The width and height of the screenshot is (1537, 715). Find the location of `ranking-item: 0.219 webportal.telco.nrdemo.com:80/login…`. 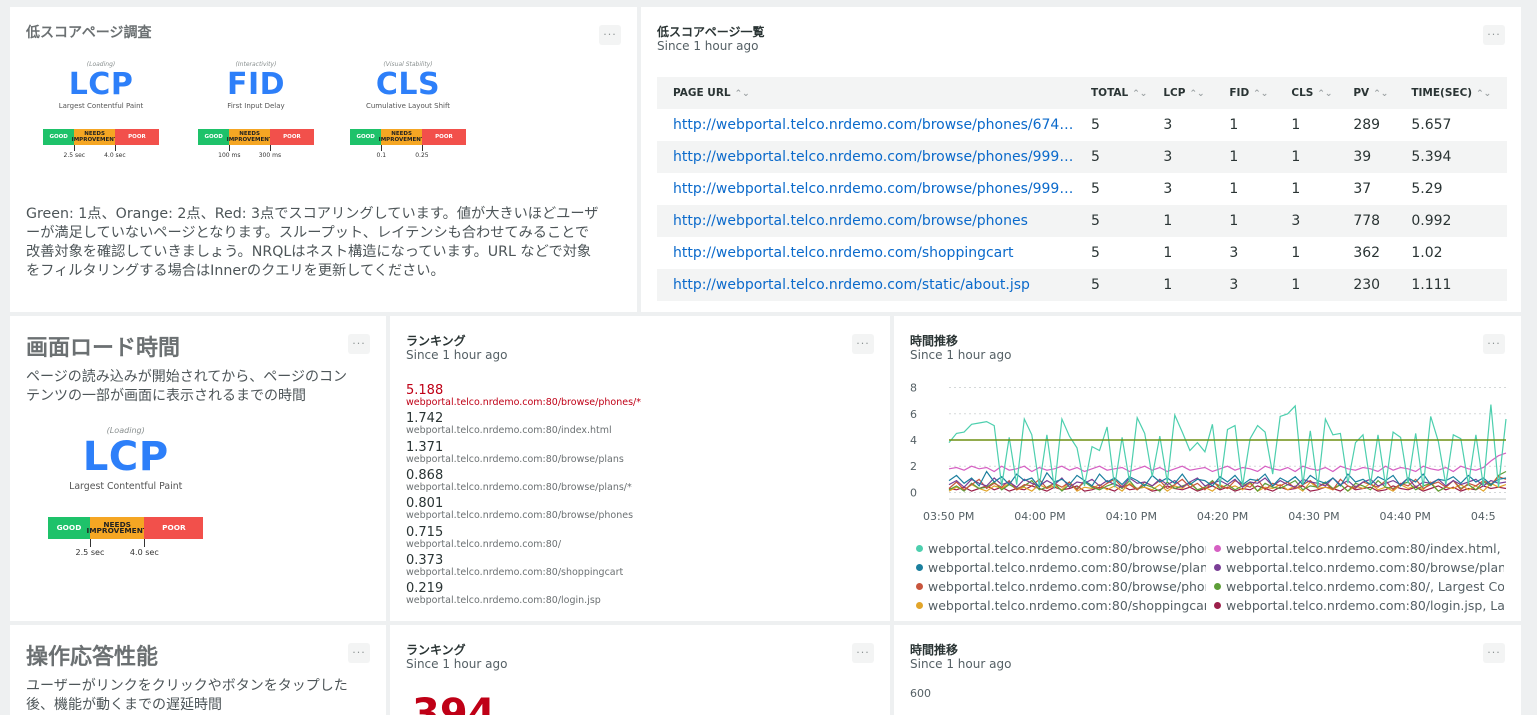

ranking-item: 0.219 webportal.telco.nrdemo.com:80/login… is located at coordinates (503, 594).